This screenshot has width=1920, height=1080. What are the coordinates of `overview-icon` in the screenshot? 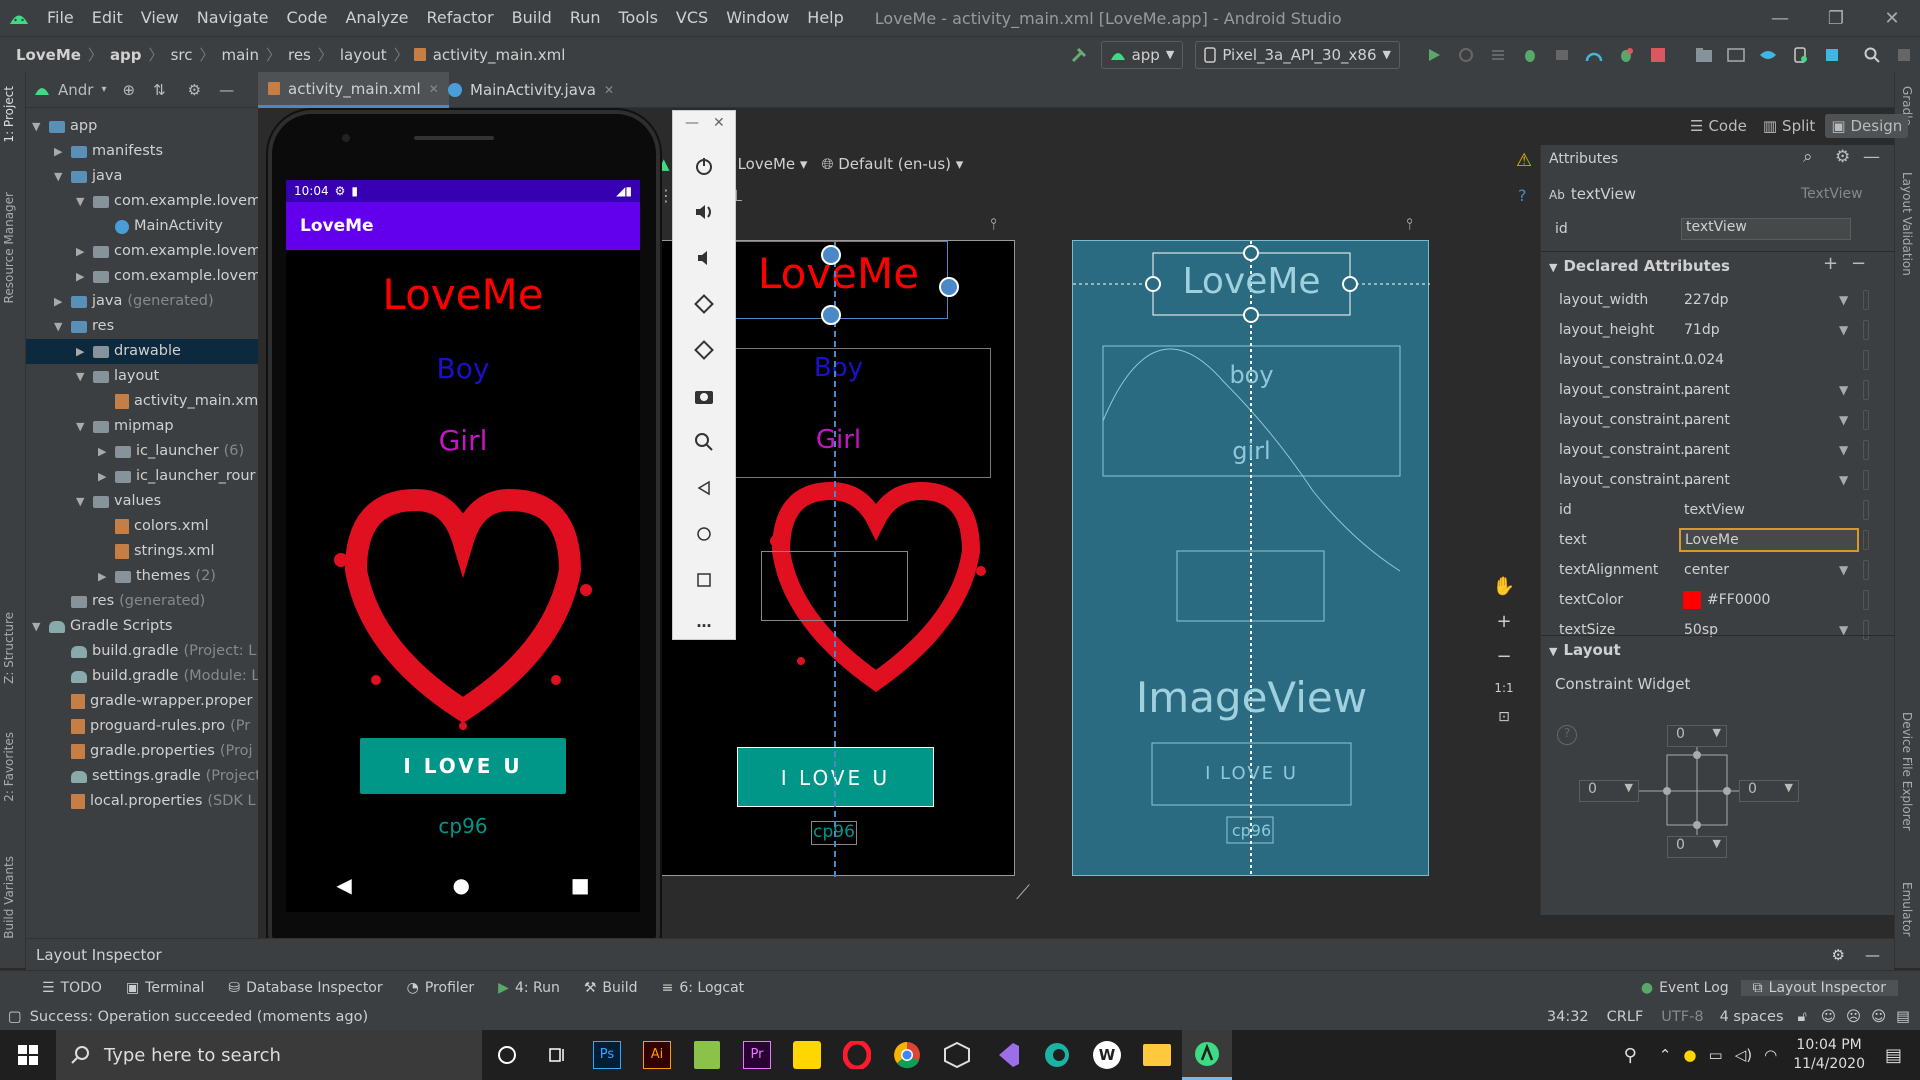 It's located at (704, 580).